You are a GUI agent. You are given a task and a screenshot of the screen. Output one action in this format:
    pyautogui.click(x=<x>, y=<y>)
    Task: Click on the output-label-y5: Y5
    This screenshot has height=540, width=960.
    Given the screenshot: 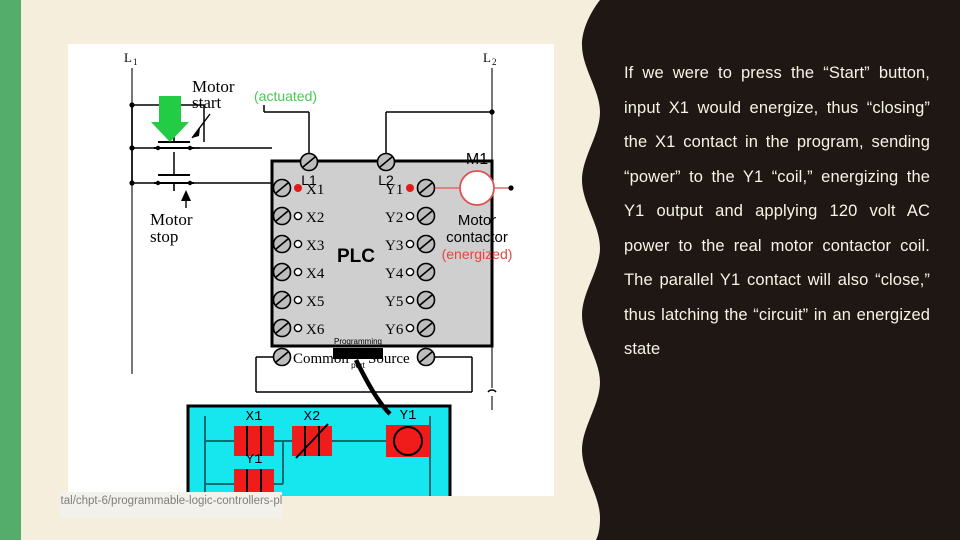 What is the action you would take?
    pyautogui.click(x=394, y=302)
    